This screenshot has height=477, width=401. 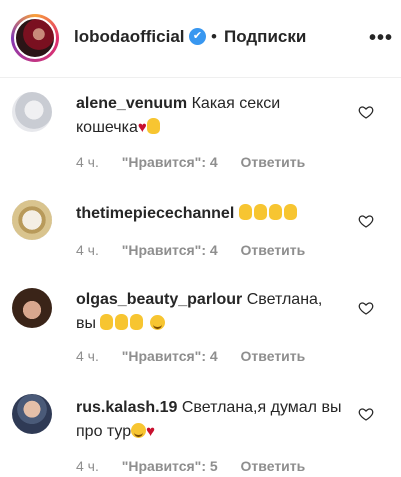 What do you see at coordinates (131, 103) in the screenshot?
I see `comment-username: alene_venuum` at bounding box center [131, 103].